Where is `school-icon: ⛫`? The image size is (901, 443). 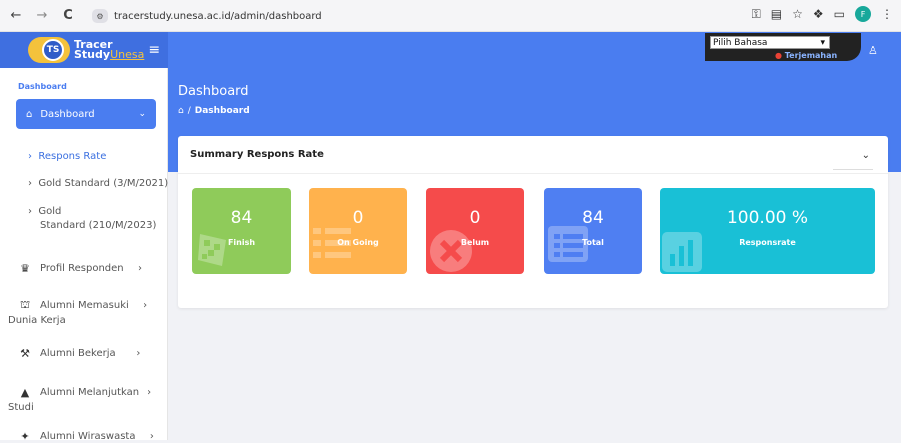 school-icon: ⛫ is located at coordinates (25, 304).